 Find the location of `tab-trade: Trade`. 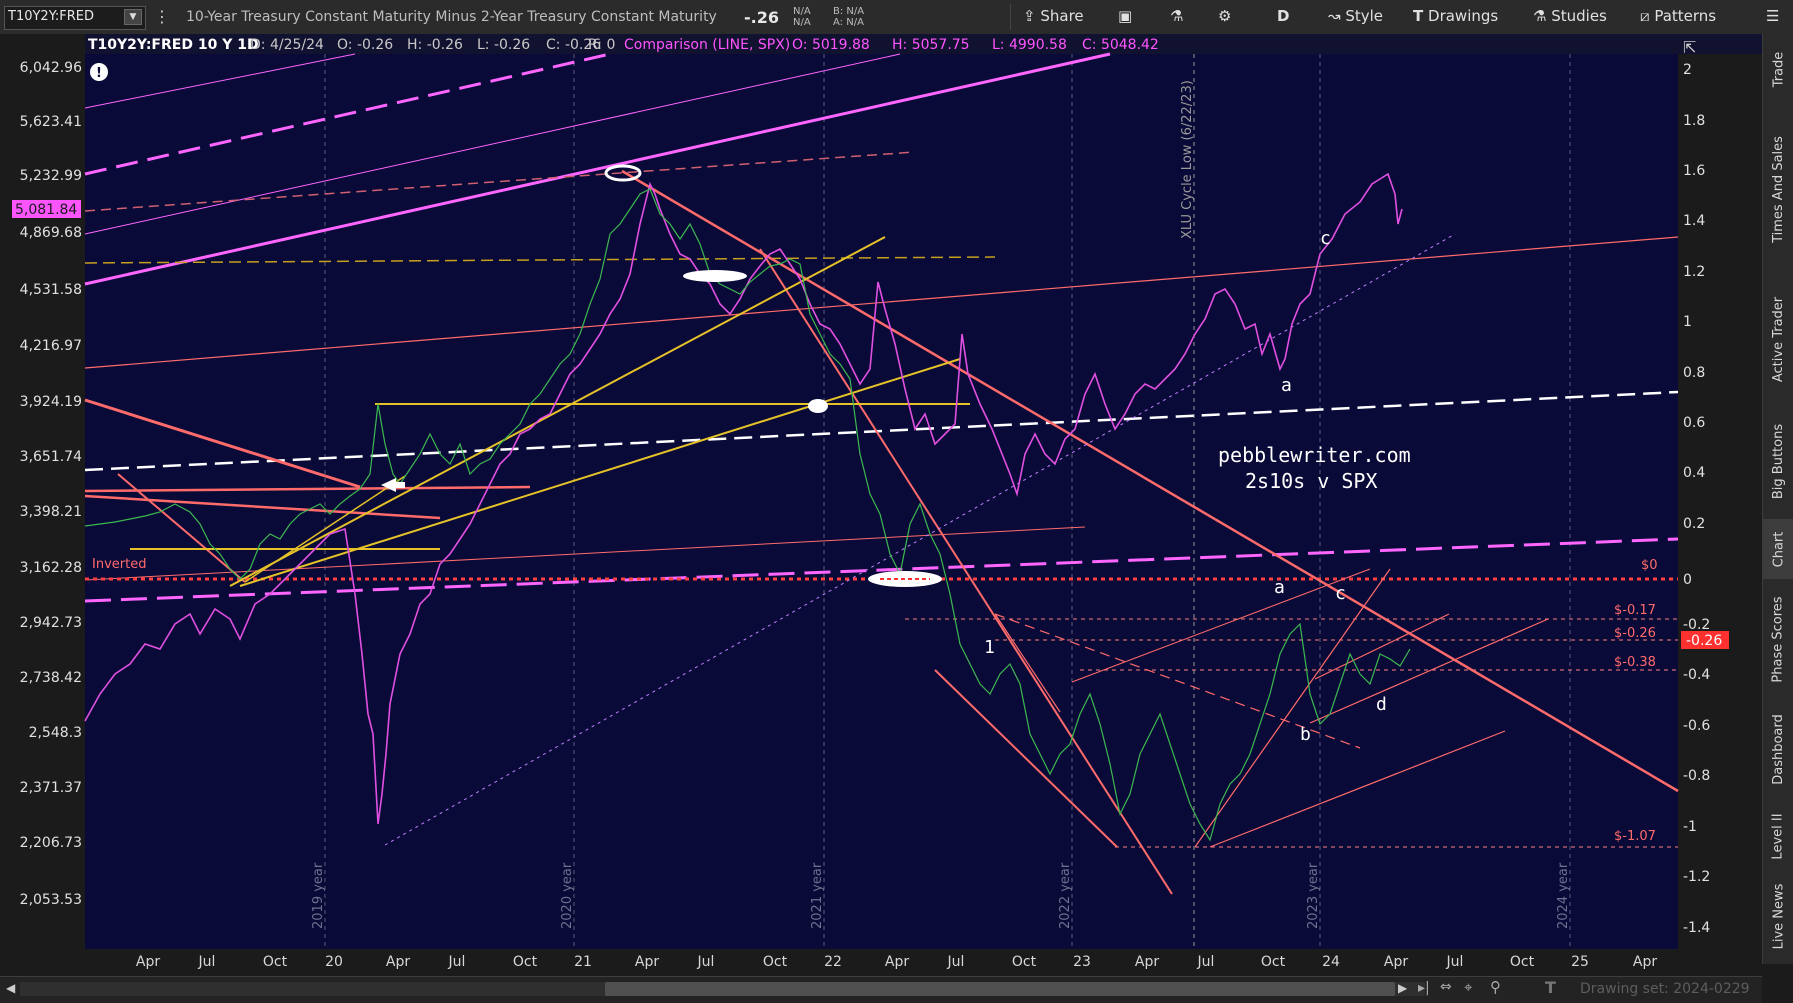

tab-trade: Trade is located at coordinates (1778, 69).